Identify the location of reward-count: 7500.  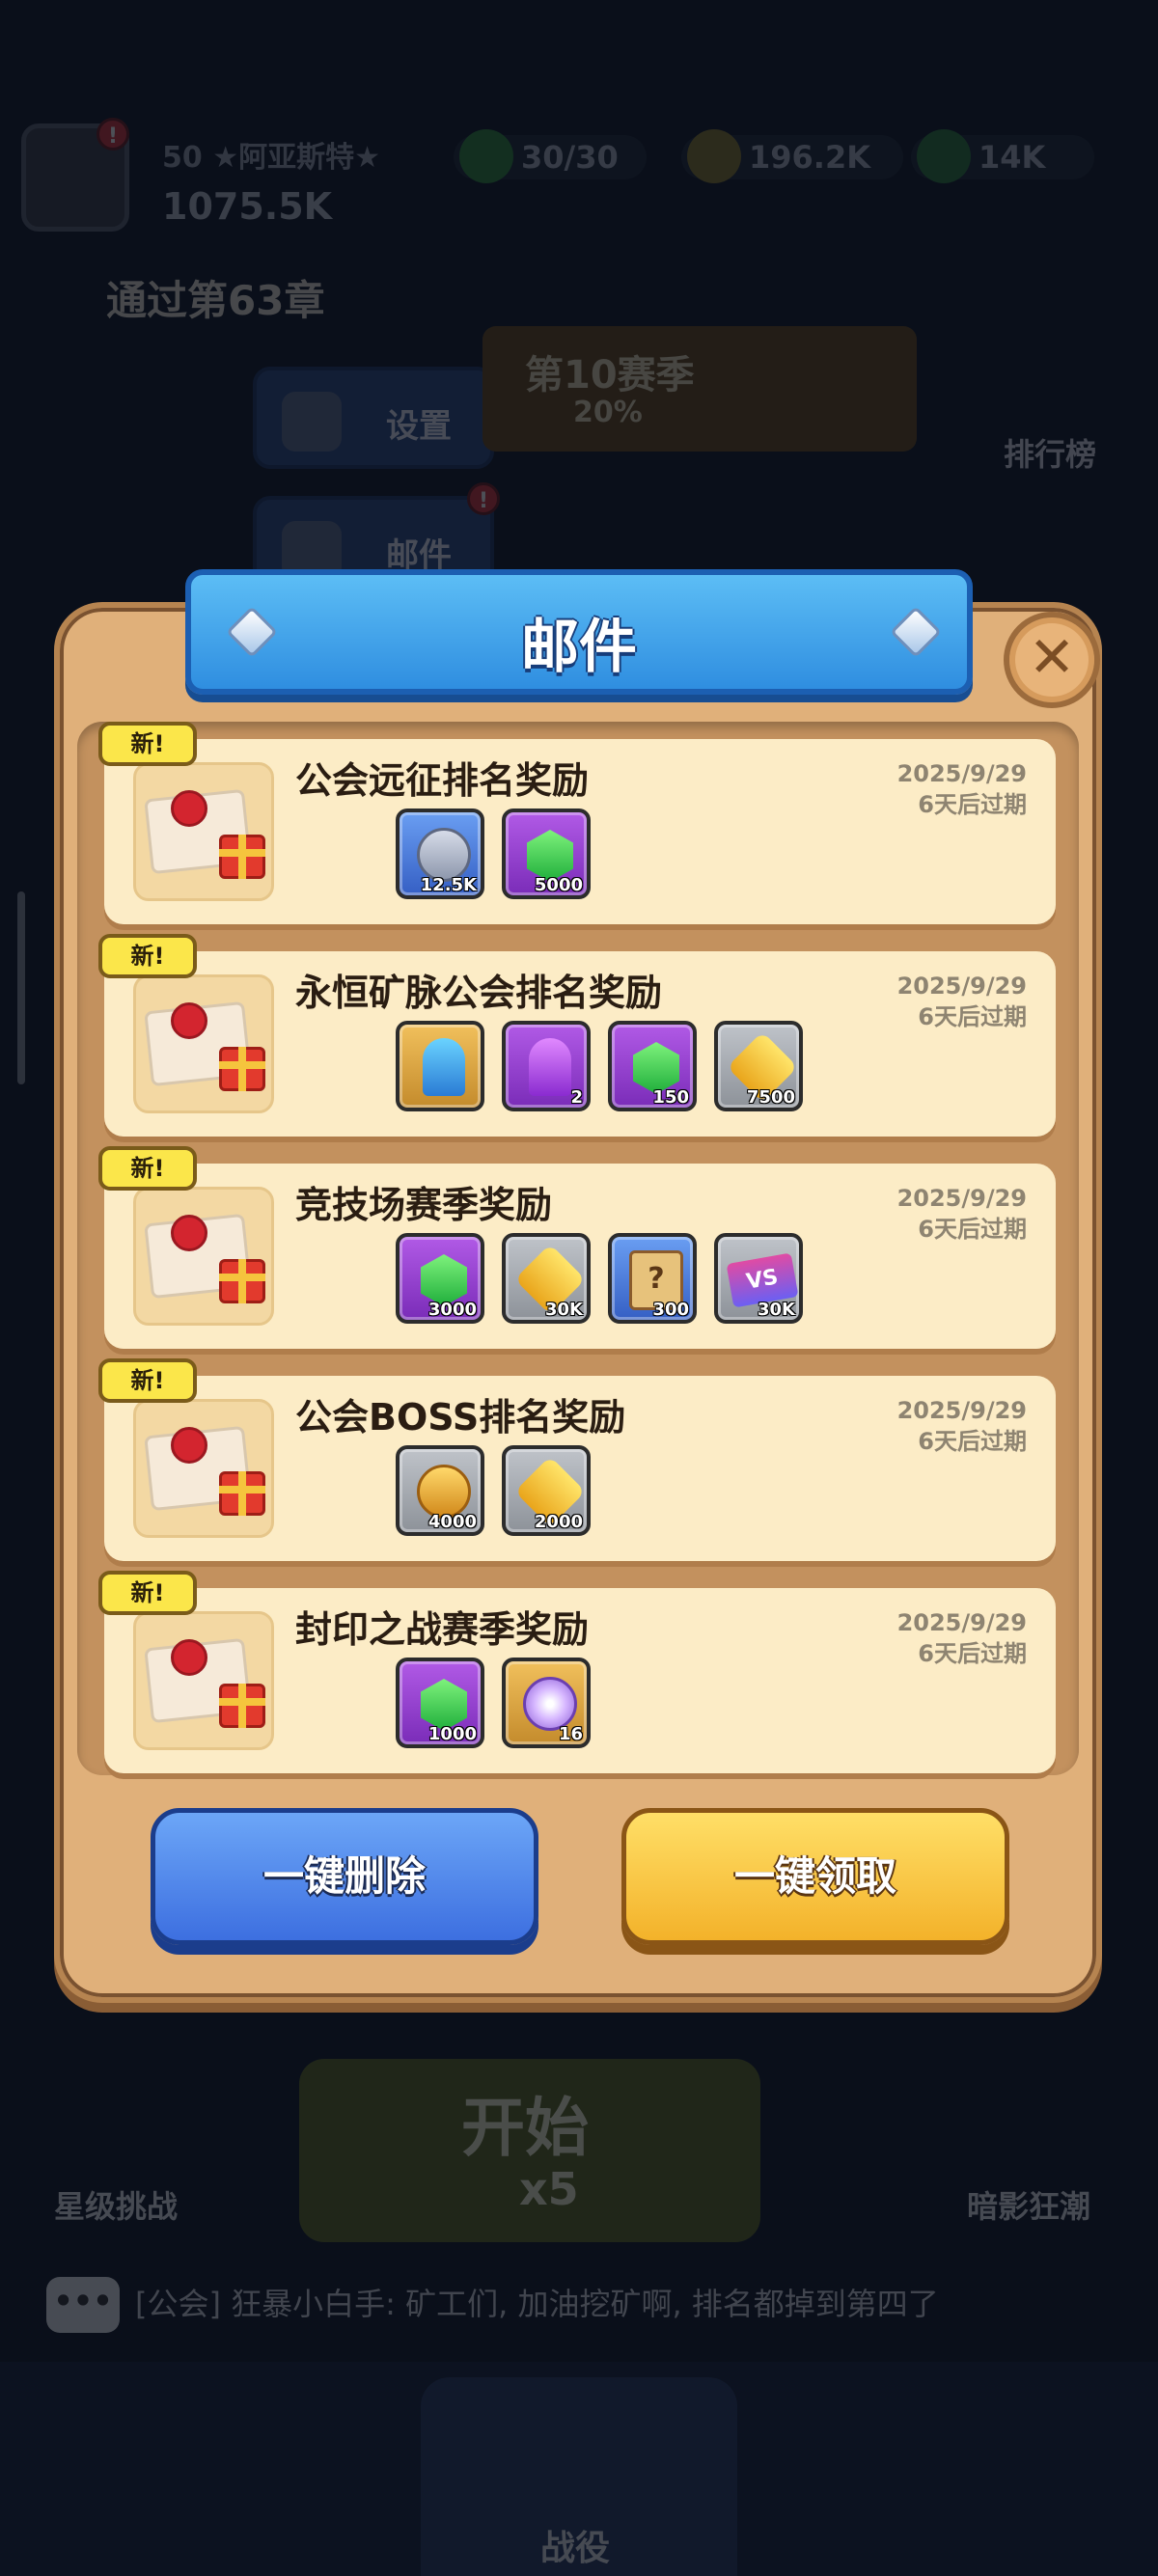
(770, 1097).